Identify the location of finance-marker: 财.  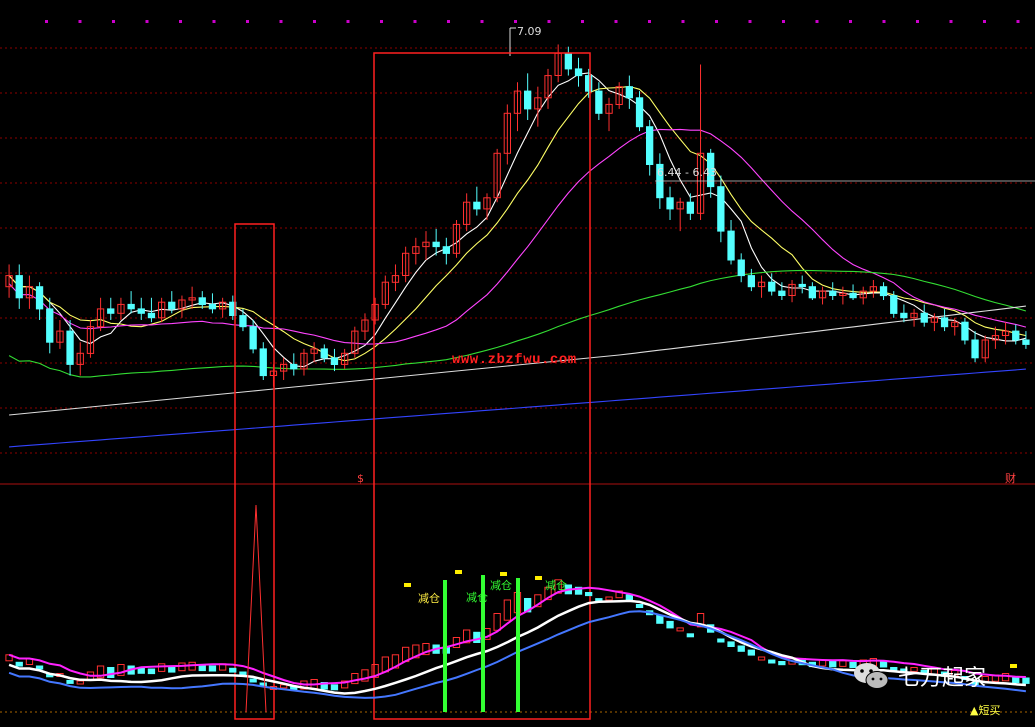
(1010, 478).